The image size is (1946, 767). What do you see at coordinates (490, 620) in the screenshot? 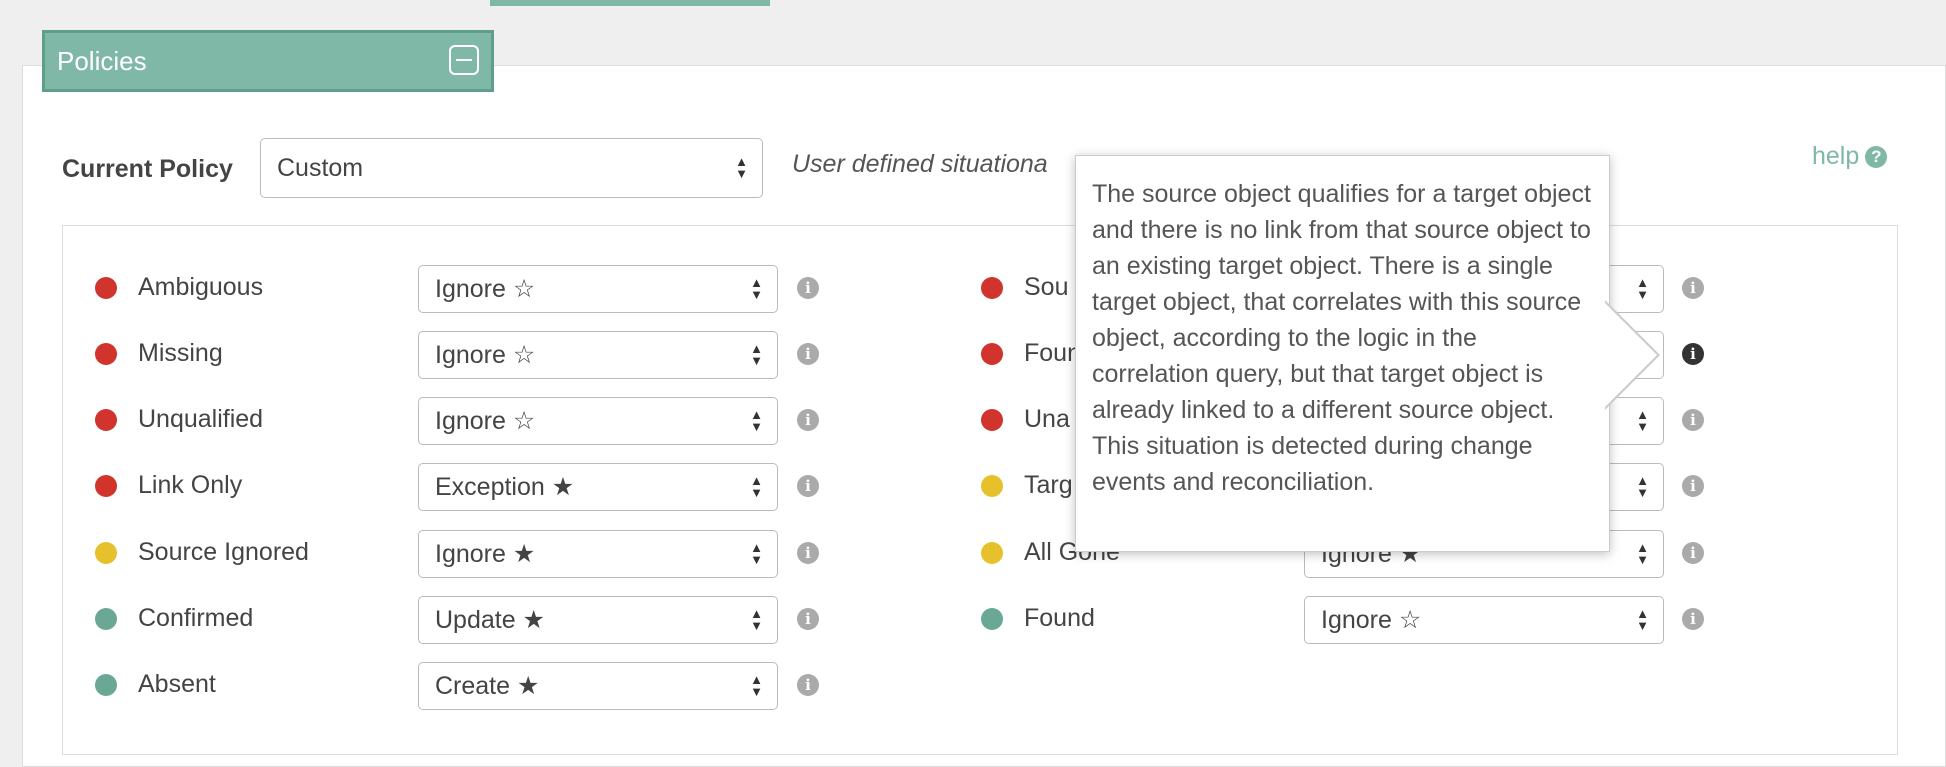
I see `situation-action-value: Update ★` at bounding box center [490, 620].